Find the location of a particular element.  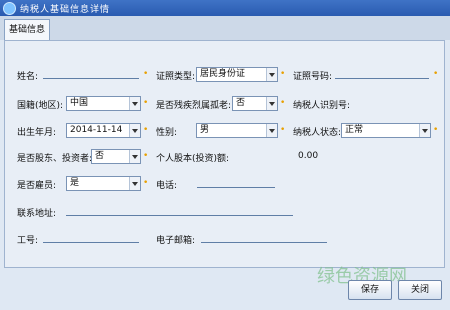

gender-value: 男 is located at coordinates (205, 130).